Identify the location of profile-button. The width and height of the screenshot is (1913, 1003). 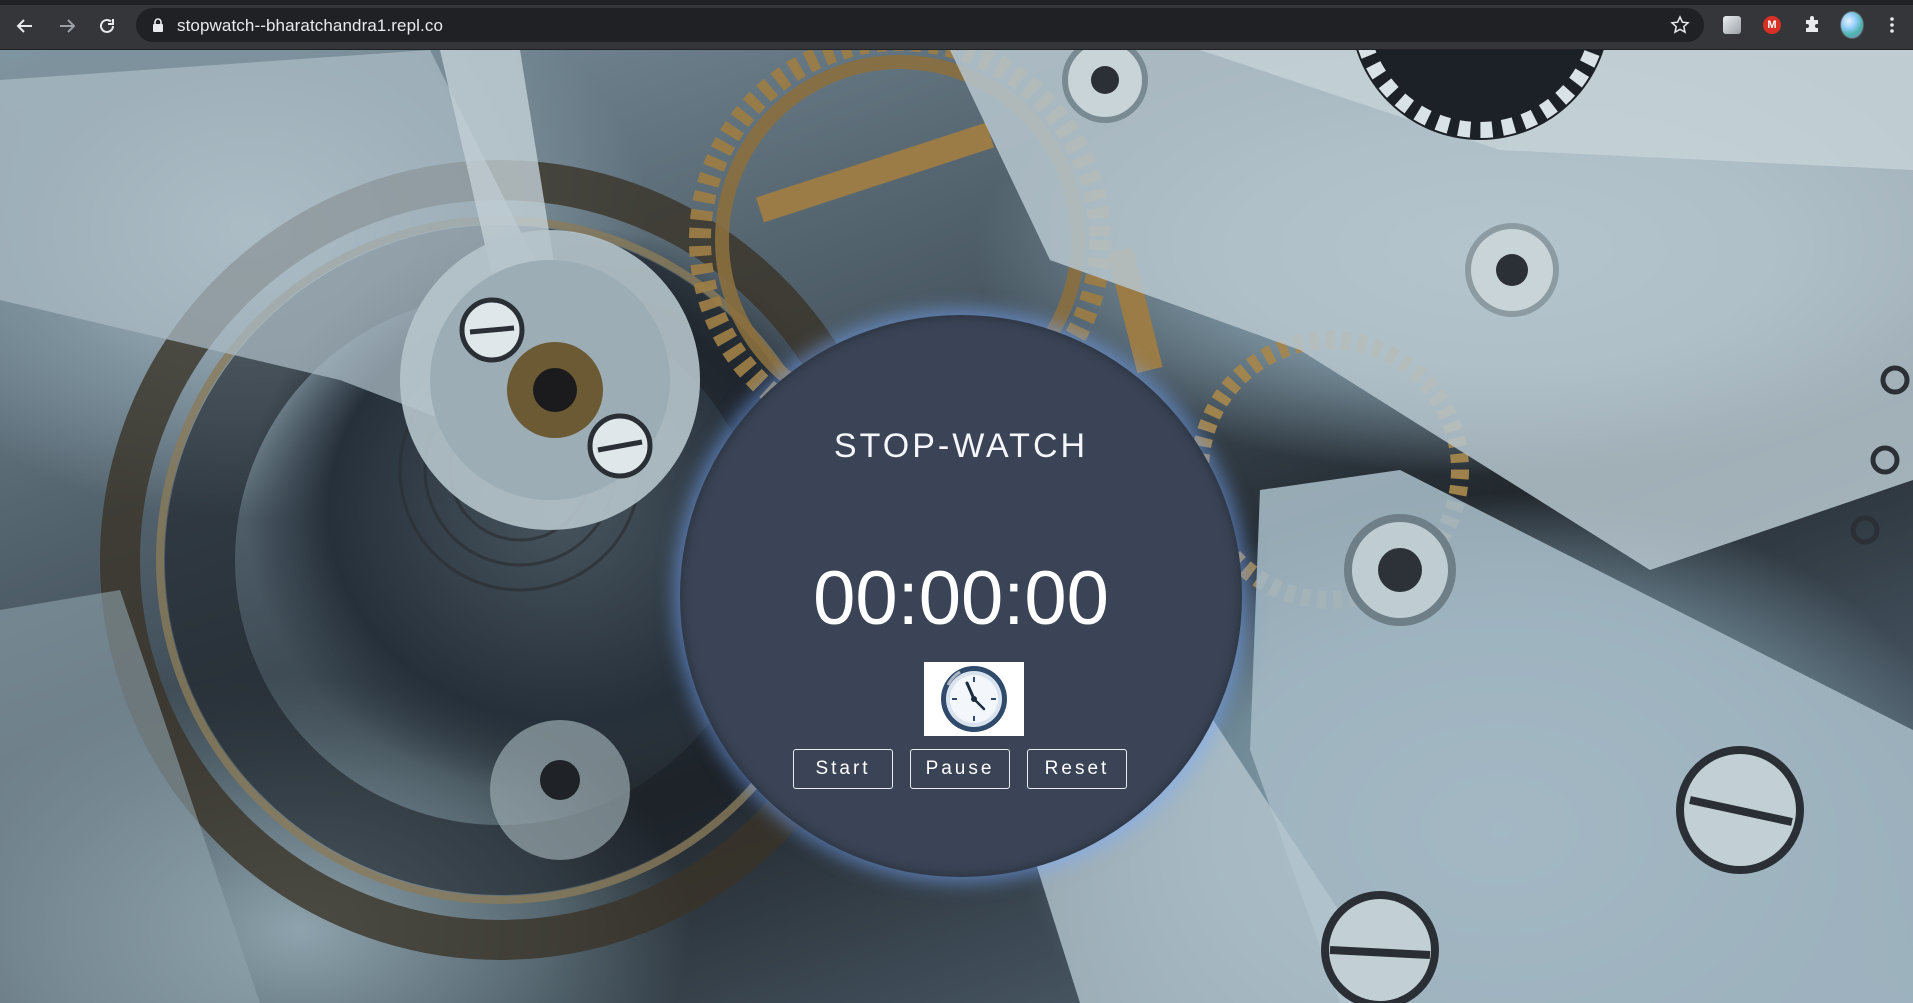
(1852, 25).